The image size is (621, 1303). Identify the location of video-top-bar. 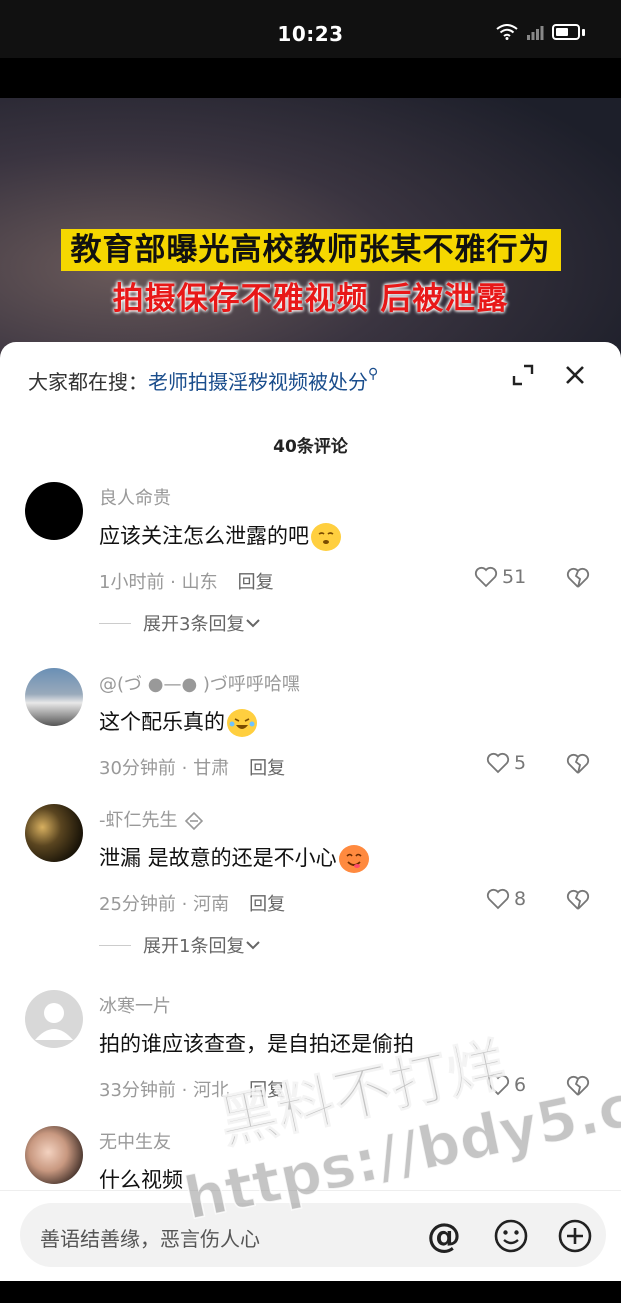
(310, 78).